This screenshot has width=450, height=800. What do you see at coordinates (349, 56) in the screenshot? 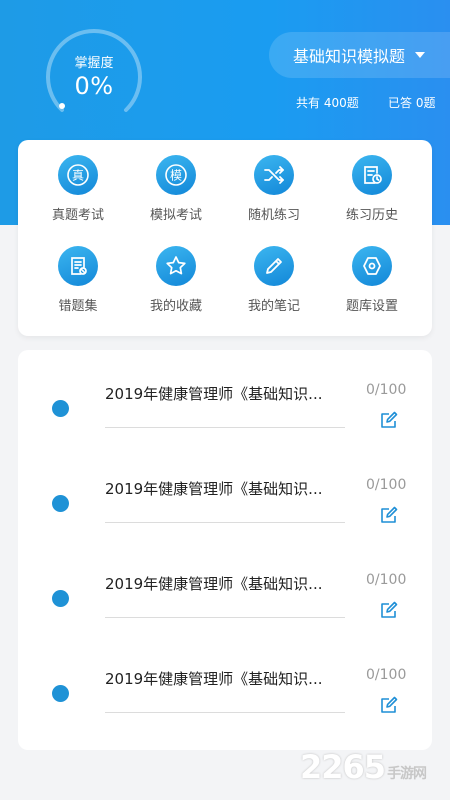
I see `bank-title: 基础知识模拟题` at bounding box center [349, 56].